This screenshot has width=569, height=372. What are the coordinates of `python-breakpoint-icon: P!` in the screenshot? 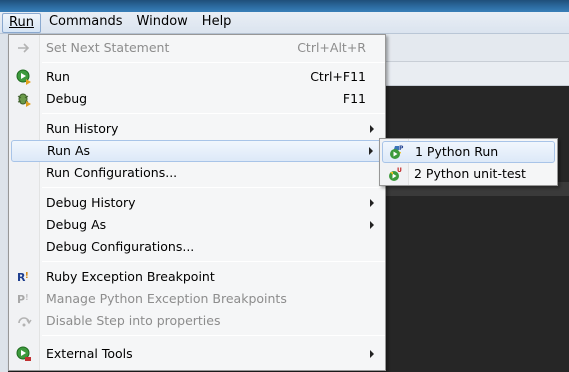 It's located at (24, 299).